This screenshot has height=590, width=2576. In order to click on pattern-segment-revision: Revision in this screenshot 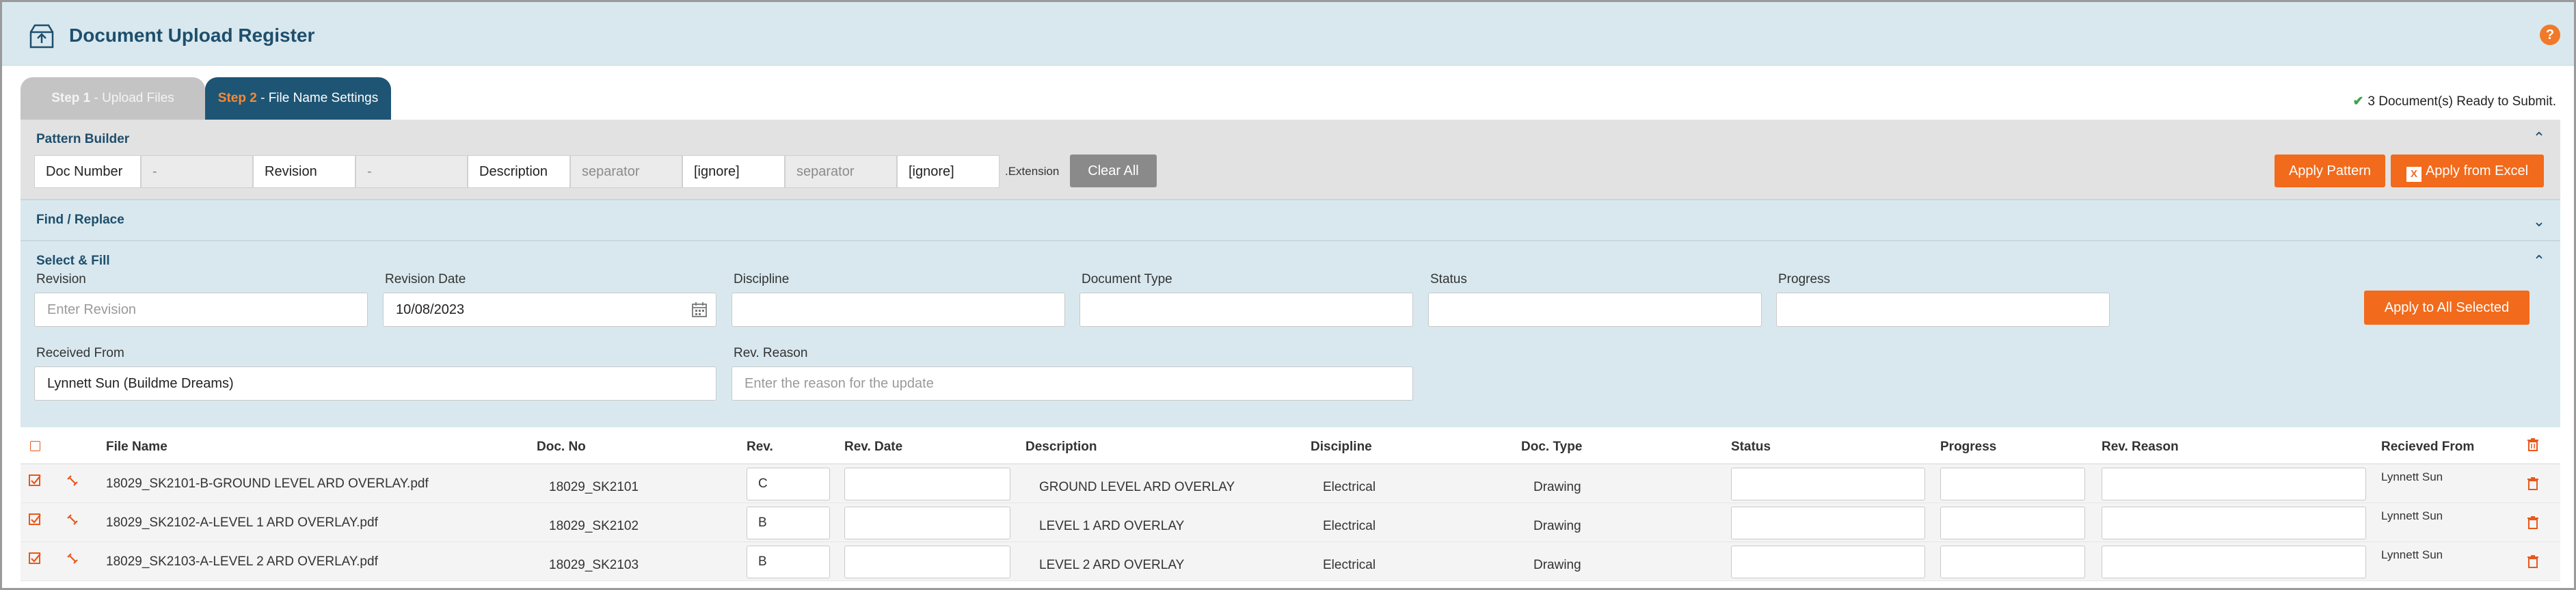, I will do `click(304, 171)`.